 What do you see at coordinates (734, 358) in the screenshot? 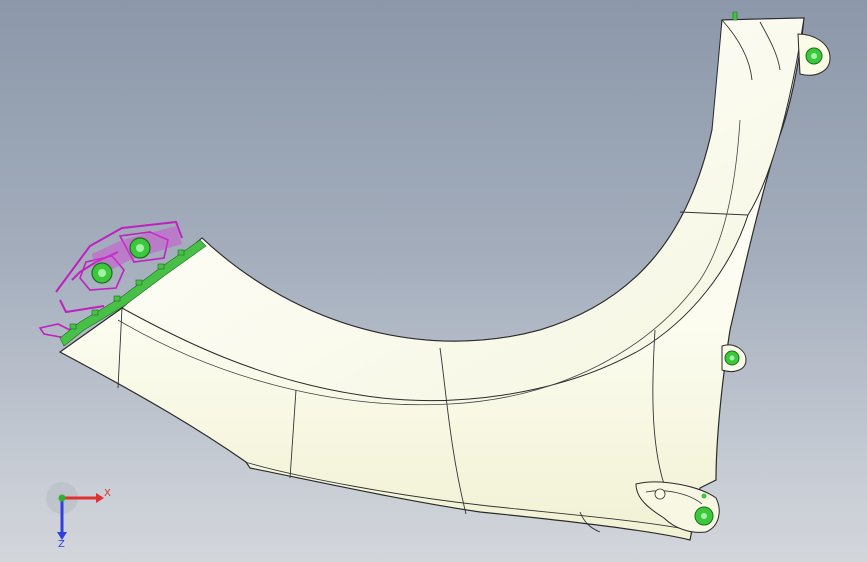
I see `pin-lug-middle` at bounding box center [734, 358].